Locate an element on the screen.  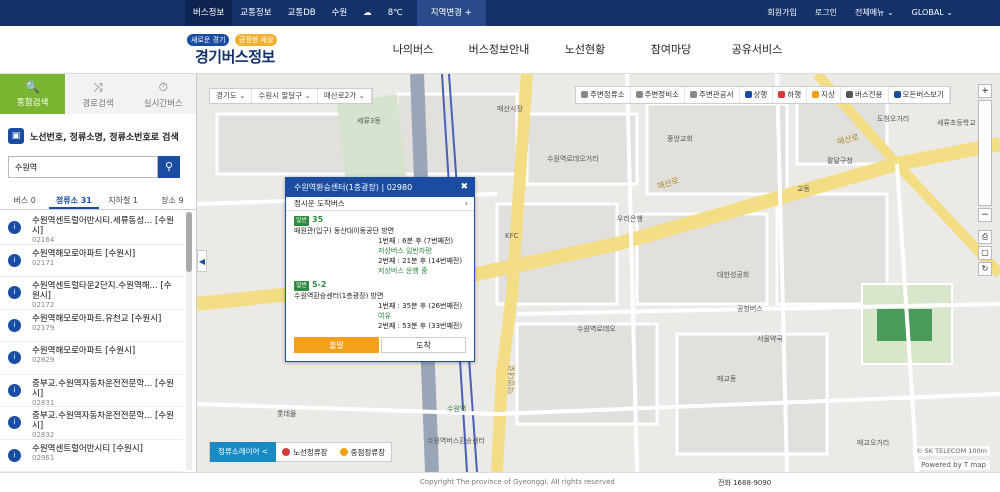
list-item: i 수원역해모로아파트 [수원시] 02829 is located at coordinates (91, 358).